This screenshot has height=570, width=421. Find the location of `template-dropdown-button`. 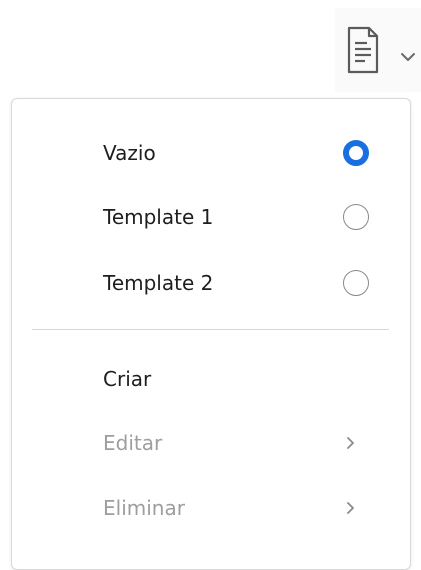

template-dropdown-button is located at coordinates (378, 50).